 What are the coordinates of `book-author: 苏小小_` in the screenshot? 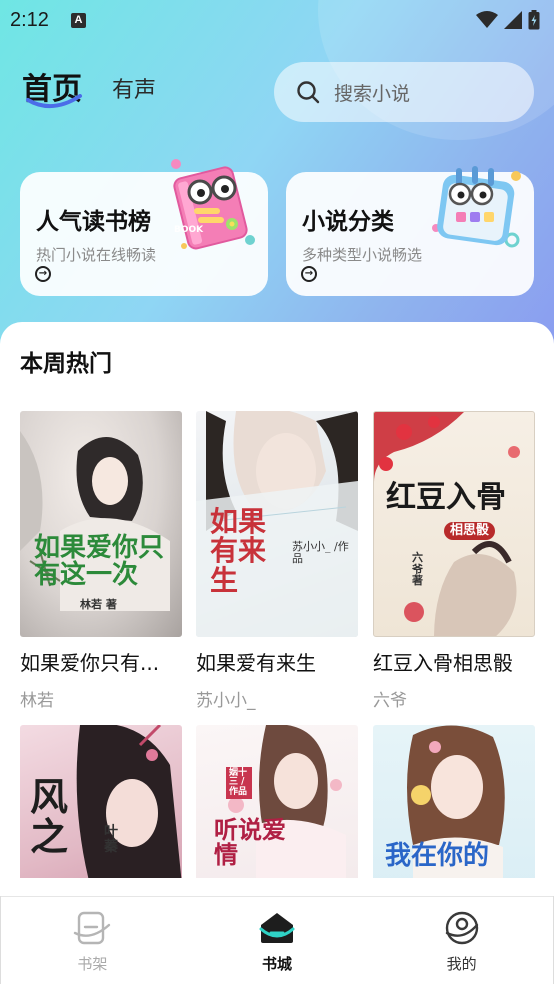 It's located at (226, 701).